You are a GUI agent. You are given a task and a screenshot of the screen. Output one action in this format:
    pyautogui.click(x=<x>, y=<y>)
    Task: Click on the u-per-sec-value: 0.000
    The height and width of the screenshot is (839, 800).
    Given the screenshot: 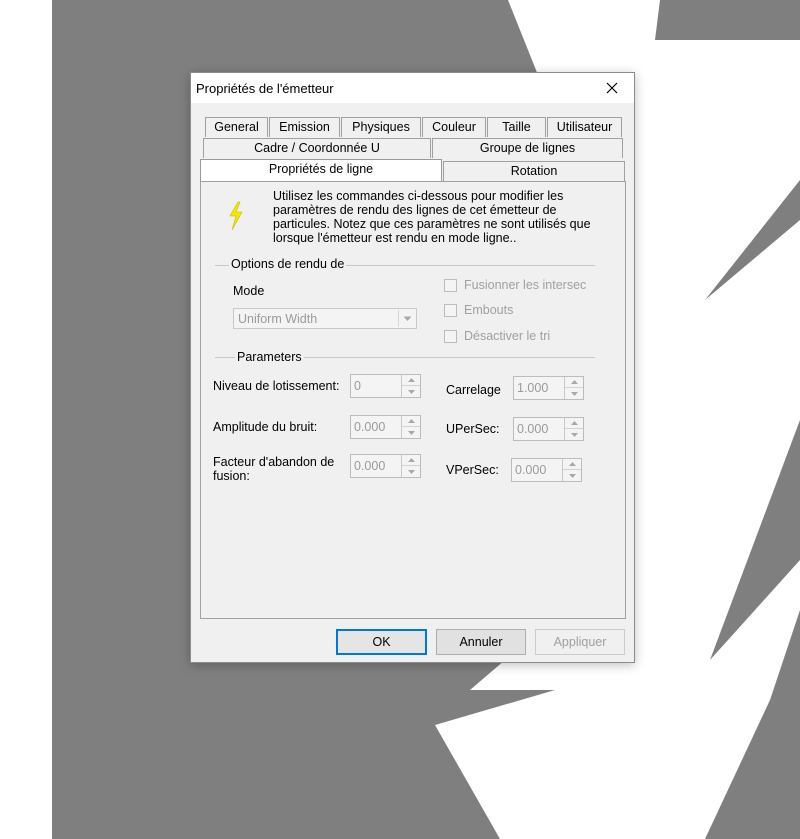 What is the action you would take?
    pyautogui.click(x=533, y=429)
    